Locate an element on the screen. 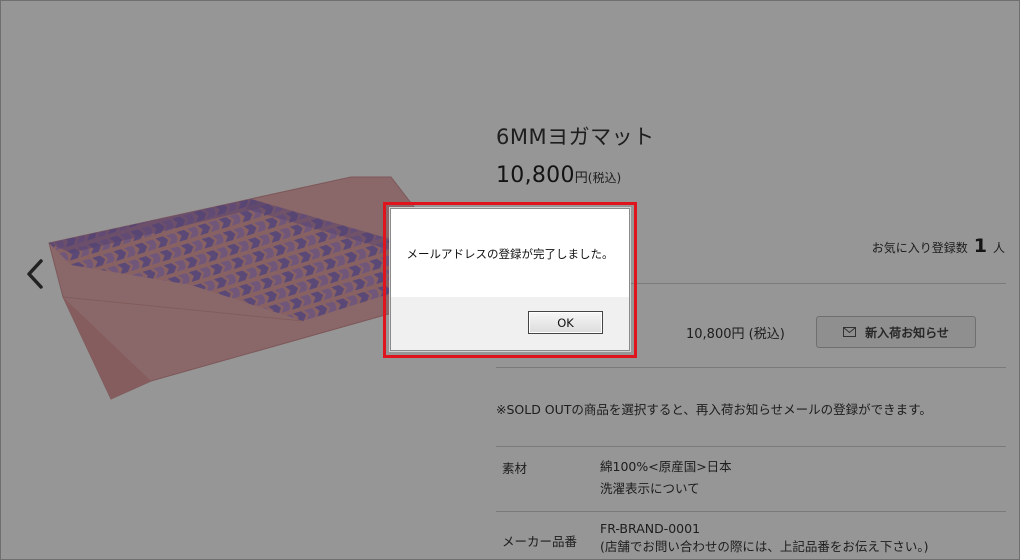  alert-dialog: メールアドレスの登録が完了しました。 OK is located at coordinates (510, 279).